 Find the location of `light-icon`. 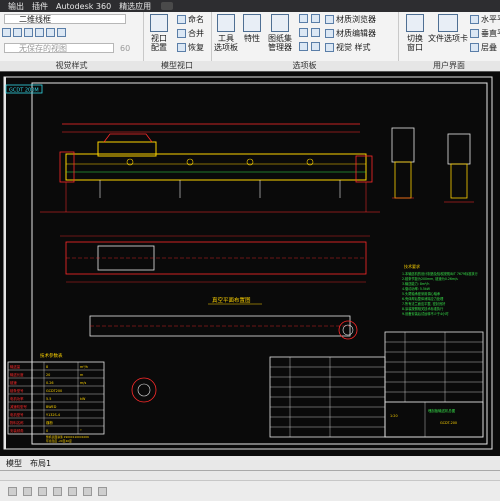

light-icon is located at coordinates (39, 32).